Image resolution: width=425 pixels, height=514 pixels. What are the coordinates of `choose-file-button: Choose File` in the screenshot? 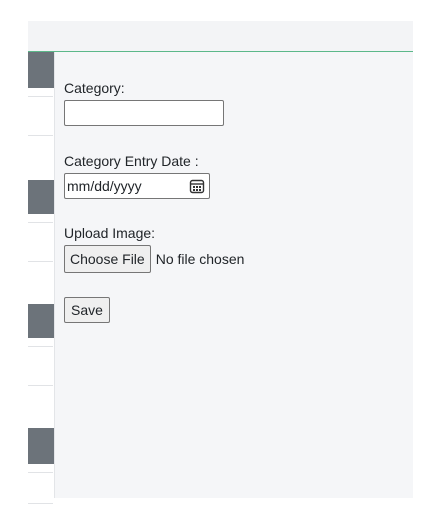 It's located at (107, 259).